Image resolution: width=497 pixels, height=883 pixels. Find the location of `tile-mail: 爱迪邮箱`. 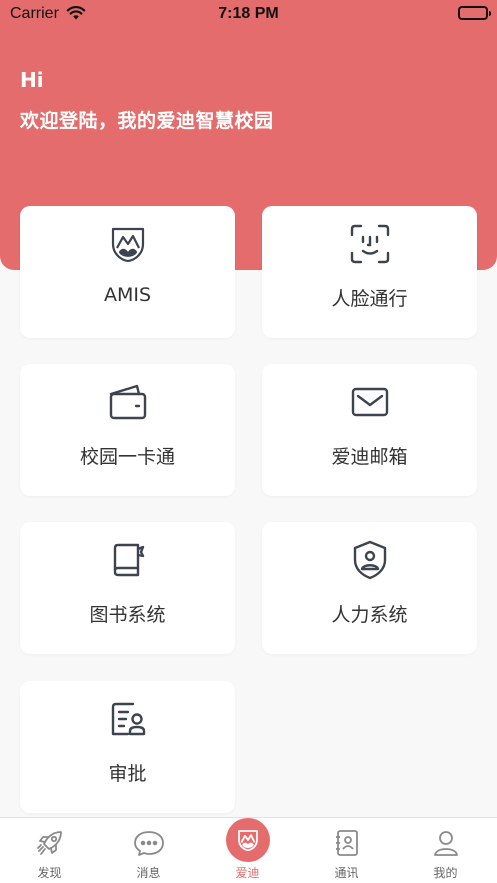

tile-mail: 爱迪邮箱 is located at coordinates (369, 430).